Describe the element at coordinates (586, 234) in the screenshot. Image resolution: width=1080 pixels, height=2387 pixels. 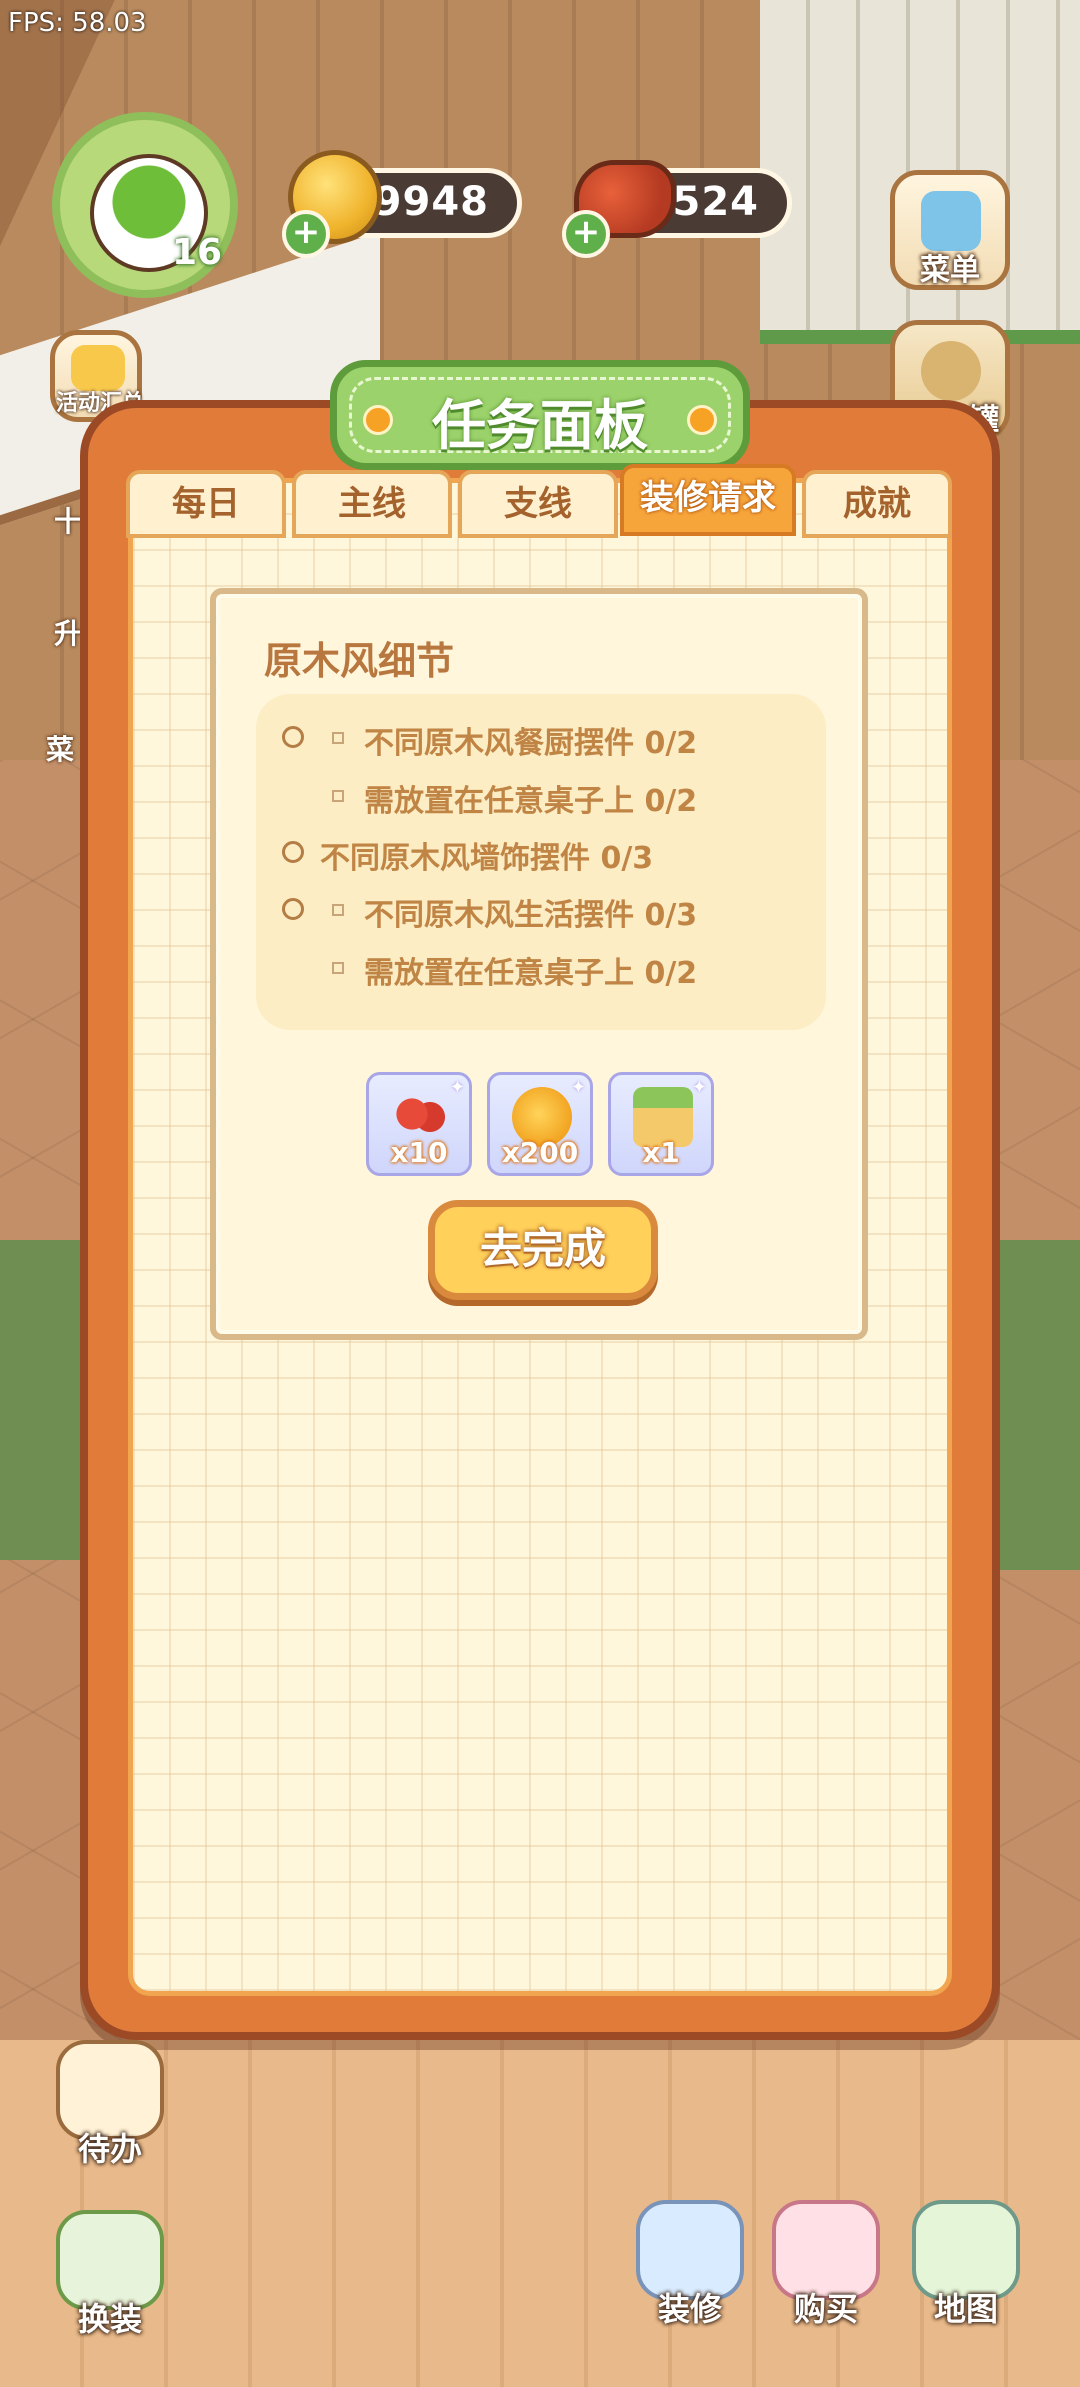
I see `add-meat-button: +` at that location.